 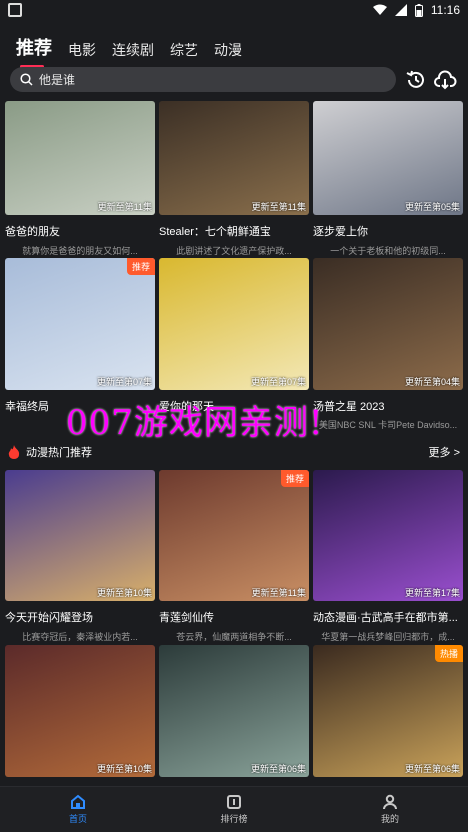 What do you see at coordinates (432, 593) in the screenshot?
I see `episode-label: 更新至第17集` at bounding box center [432, 593].